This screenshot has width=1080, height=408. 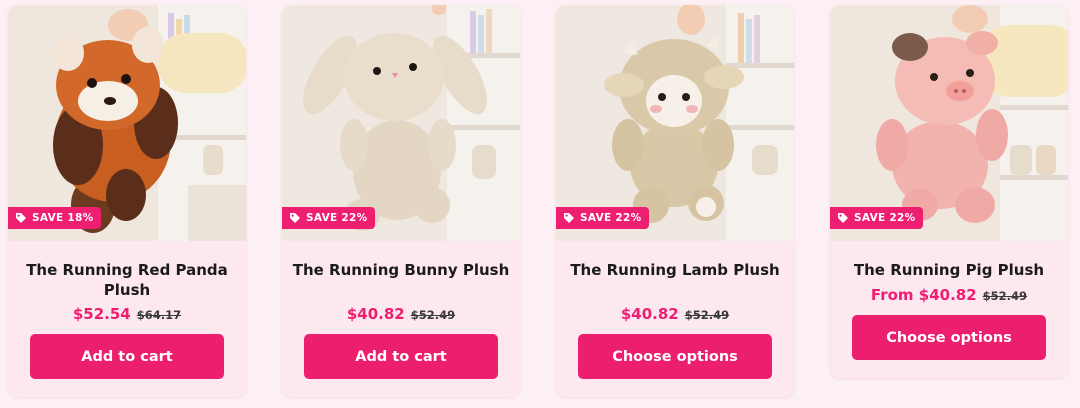 I want to click on price-row: From $40.82 $52.49, so click(x=949, y=295).